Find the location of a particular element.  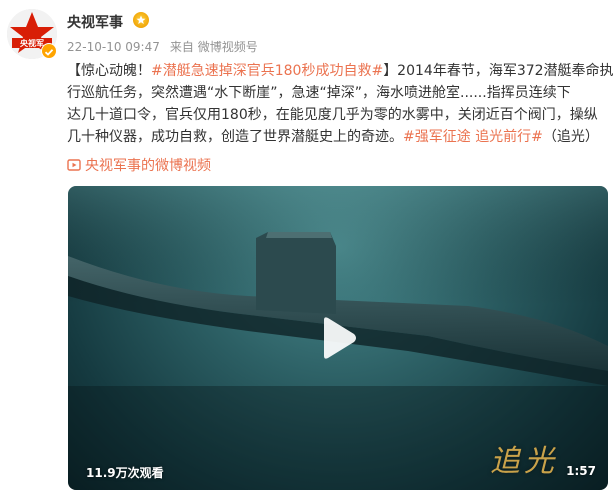

source-name: 微博视频号 is located at coordinates (228, 47).